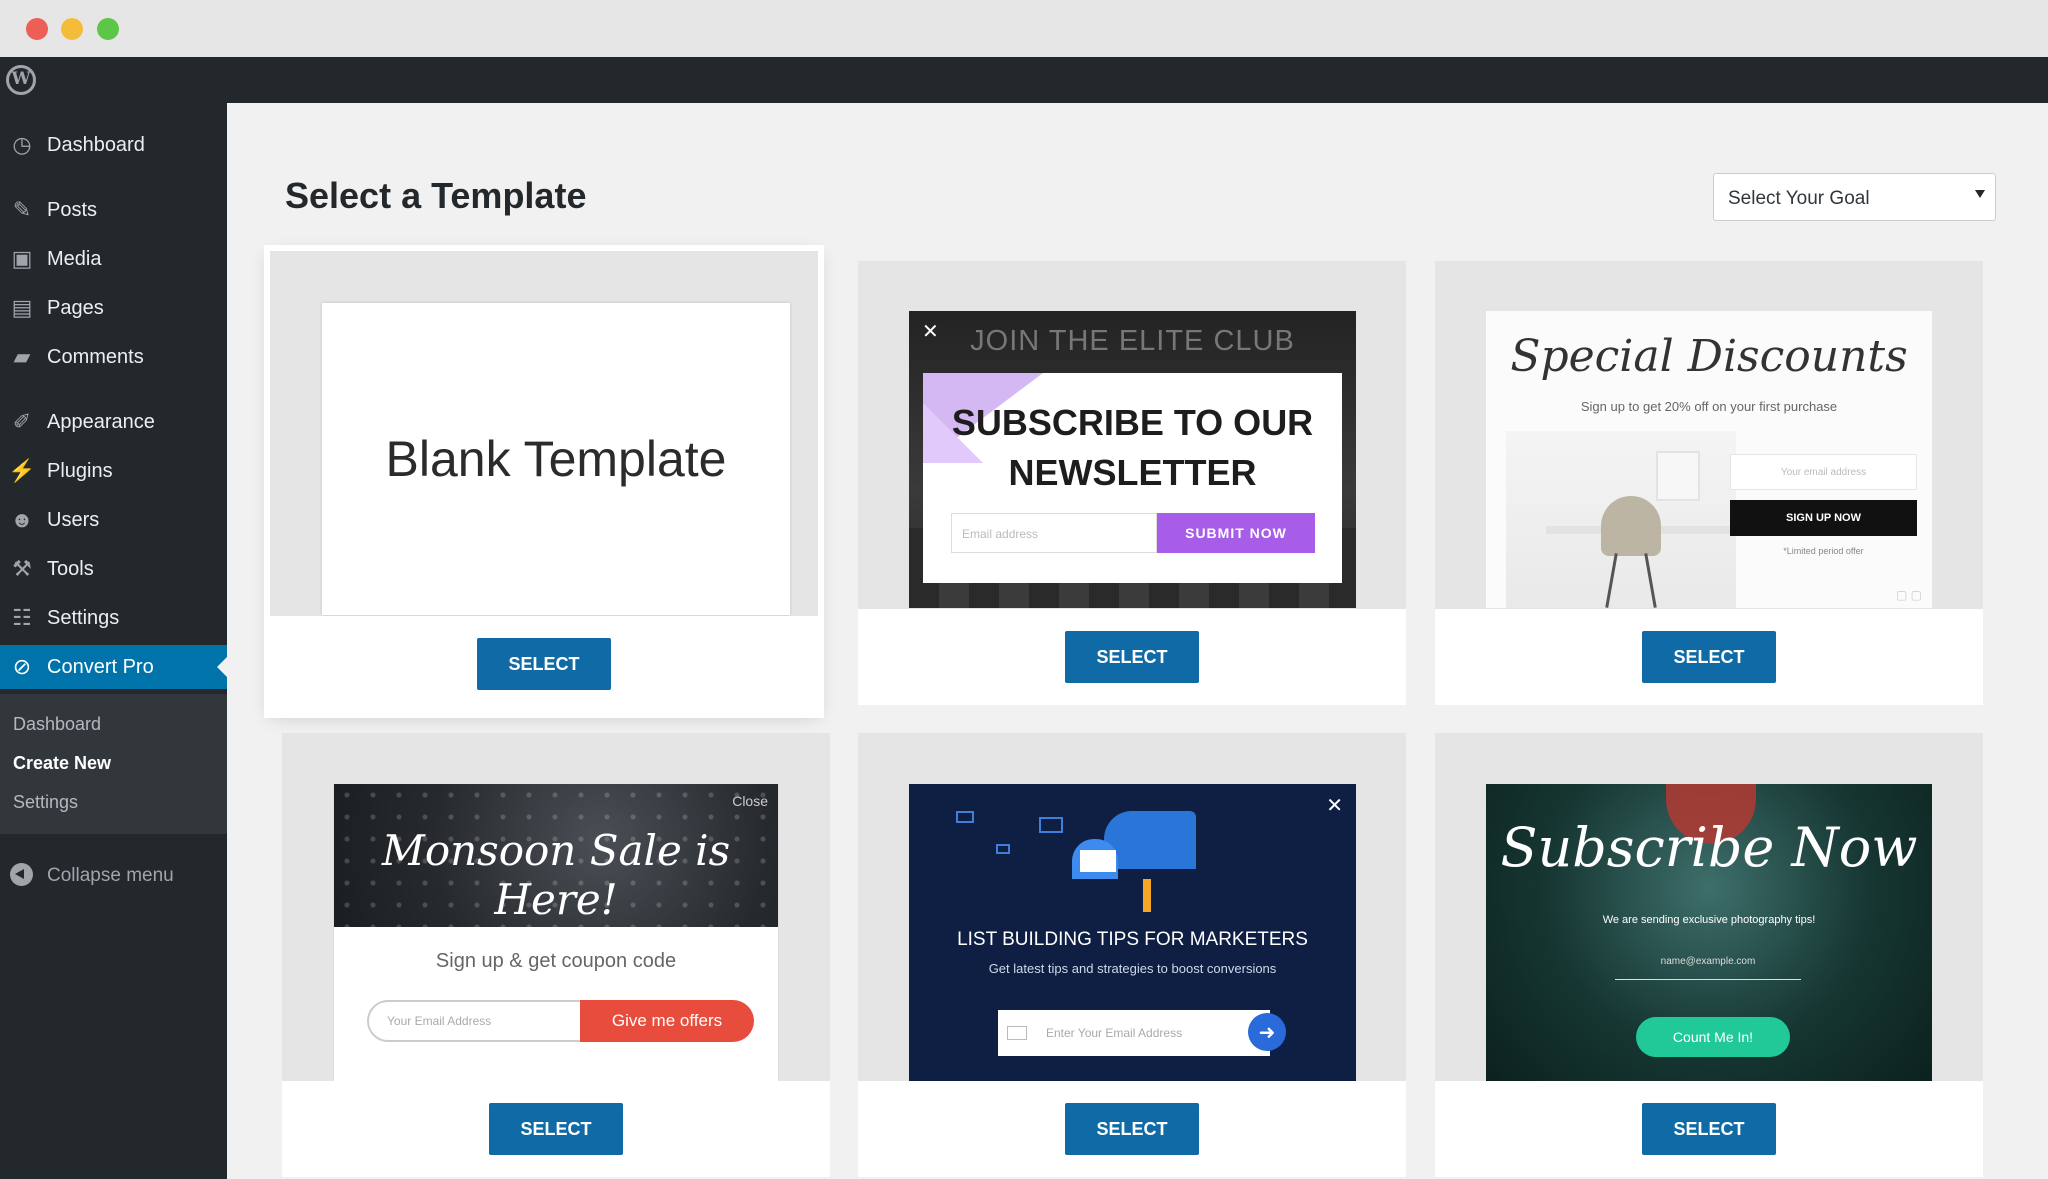  Describe the element at coordinates (22, 258) in the screenshot. I see `media-icon: ▣` at that location.